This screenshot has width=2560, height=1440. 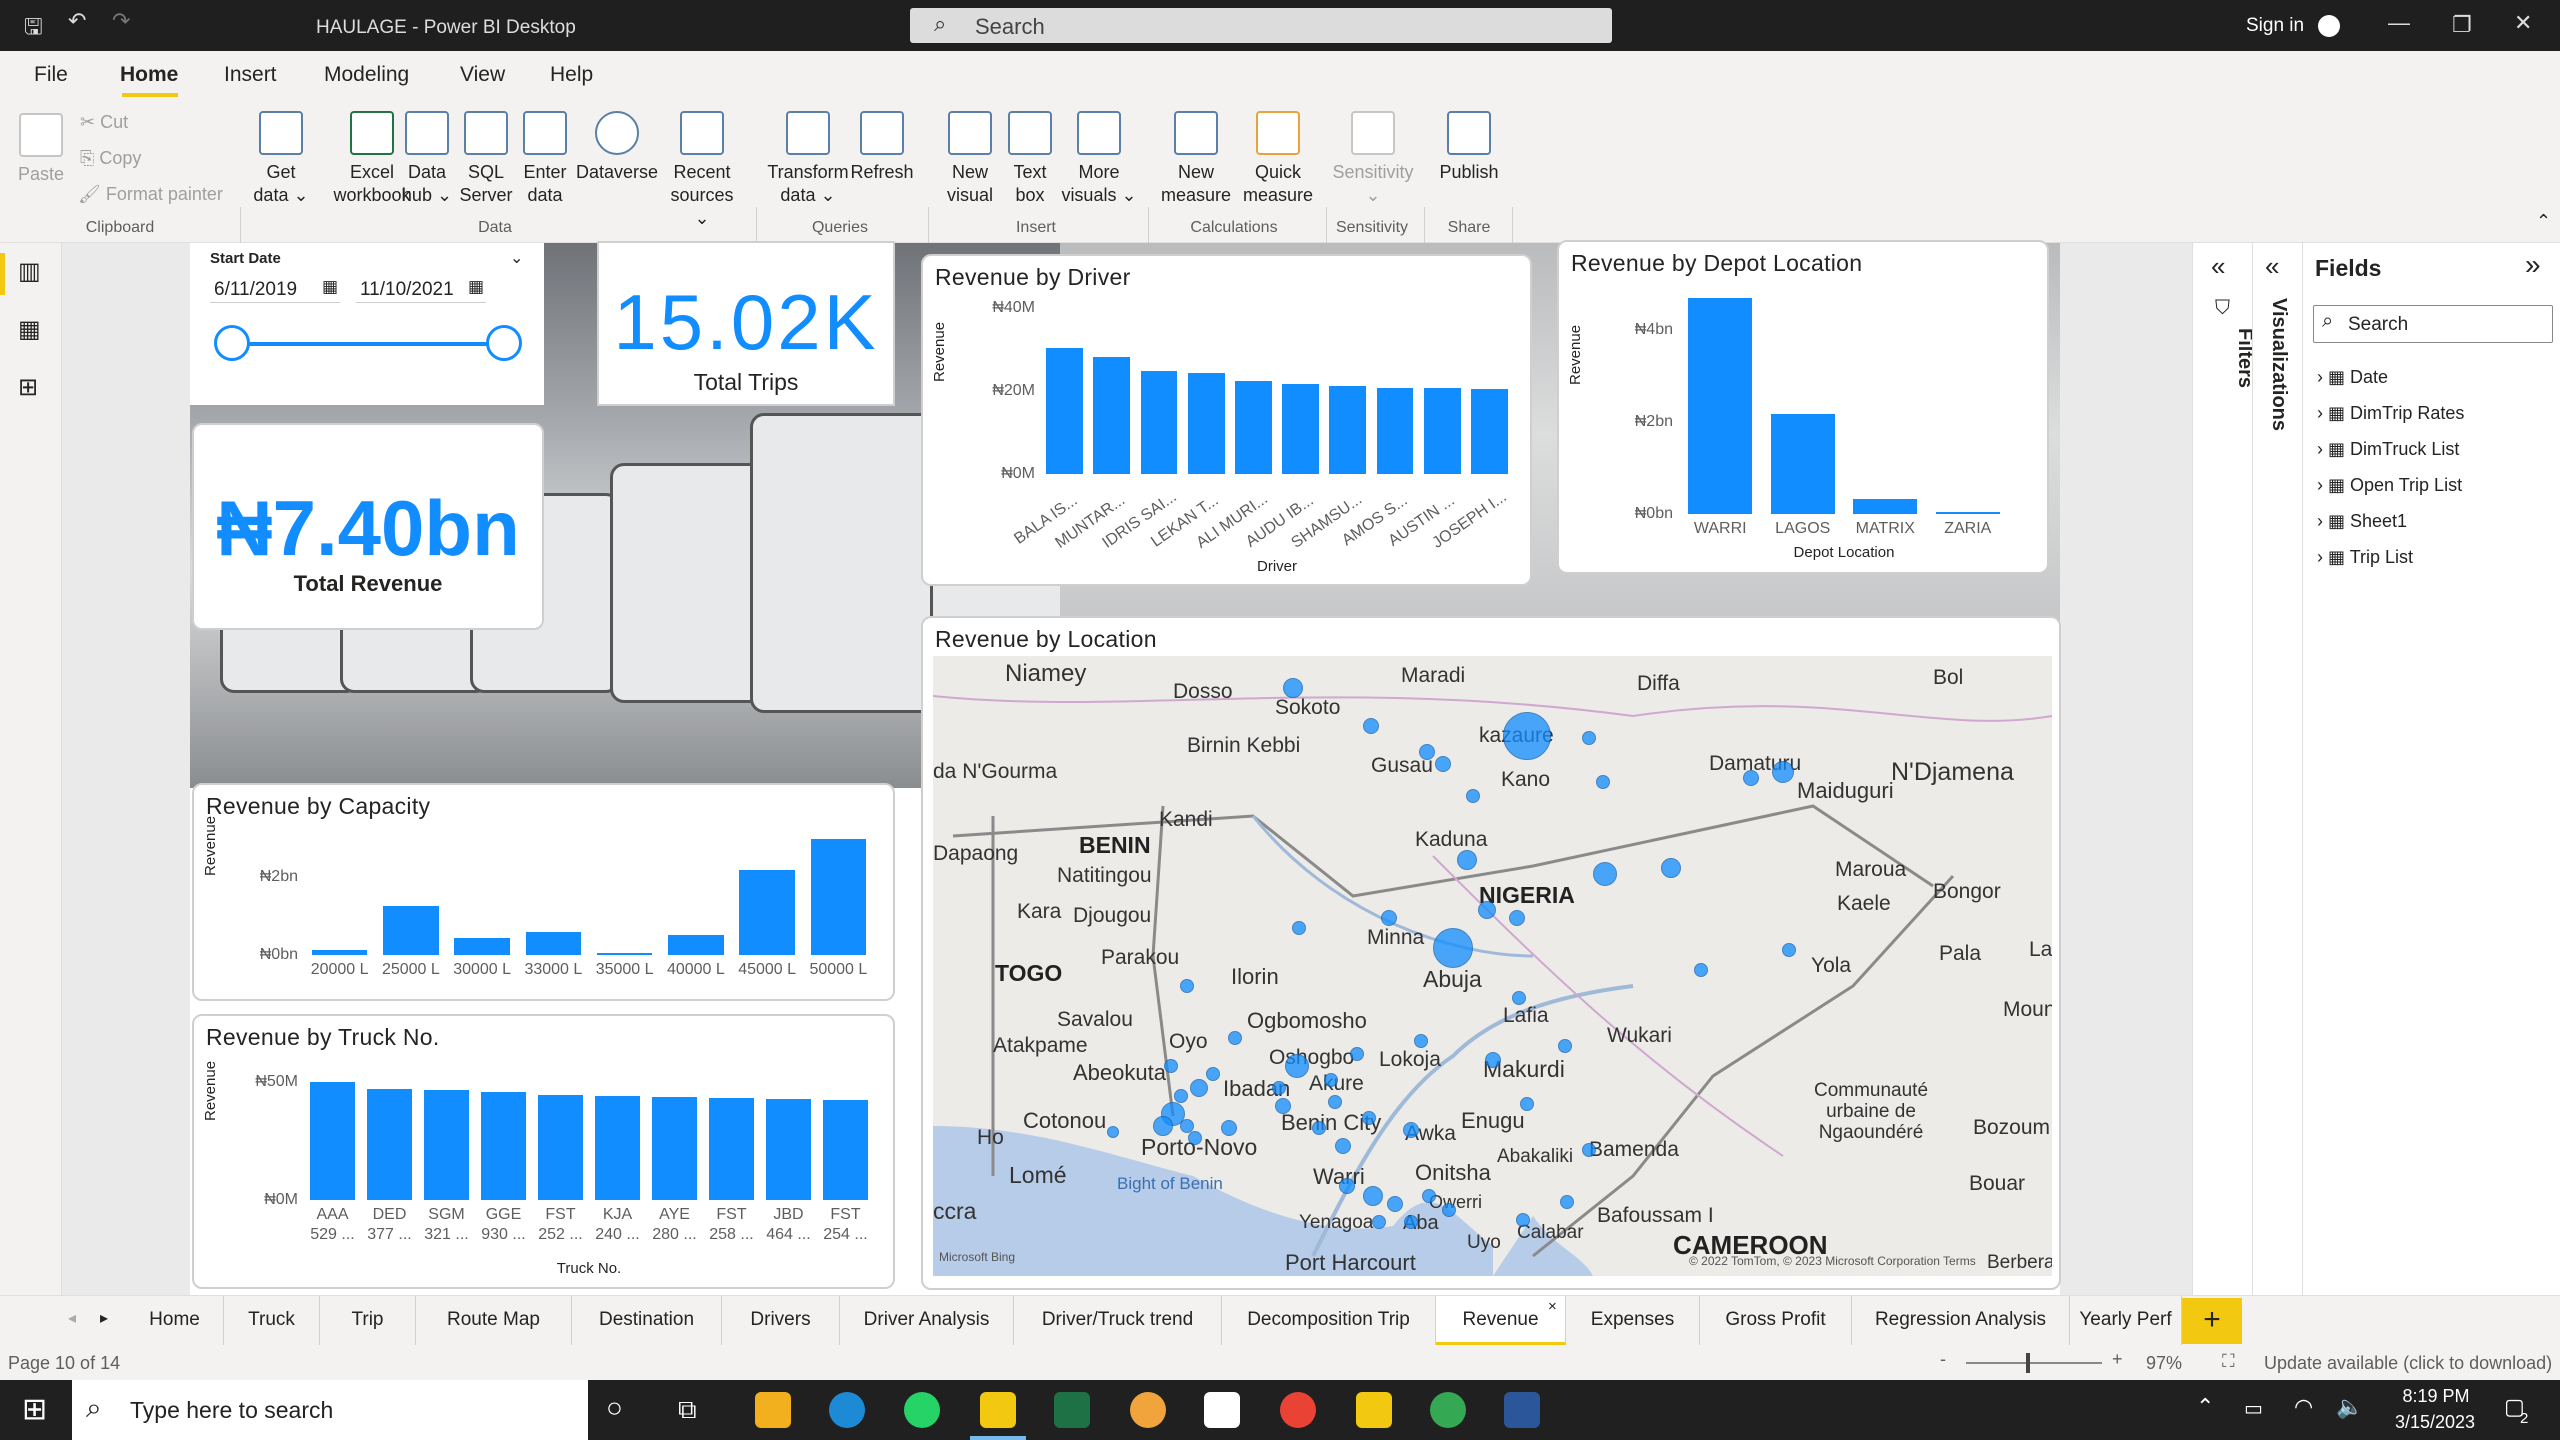 What do you see at coordinates (808, 159) in the screenshot?
I see `transform-data-button: Transform data ⌄` at bounding box center [808, 159].